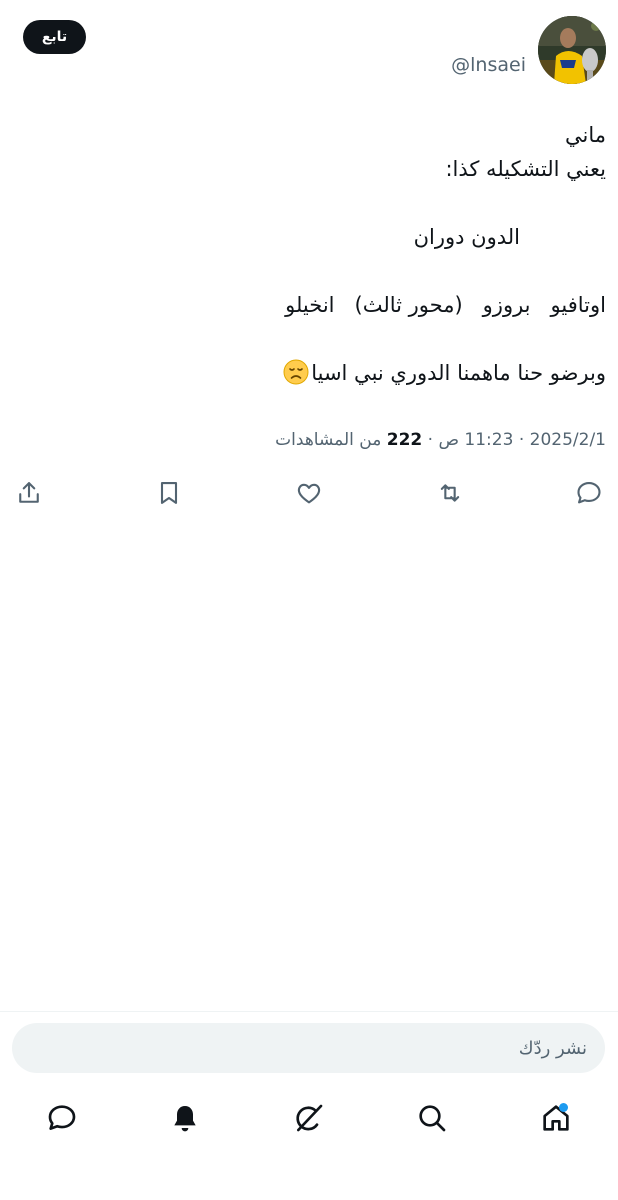  What do you see at coordinates (458, 373) in the screenshot?
I see `tweet-line: وبرضو حنا ماهمنا الدوري نبي اسيا` at bounding box center [458, 373].